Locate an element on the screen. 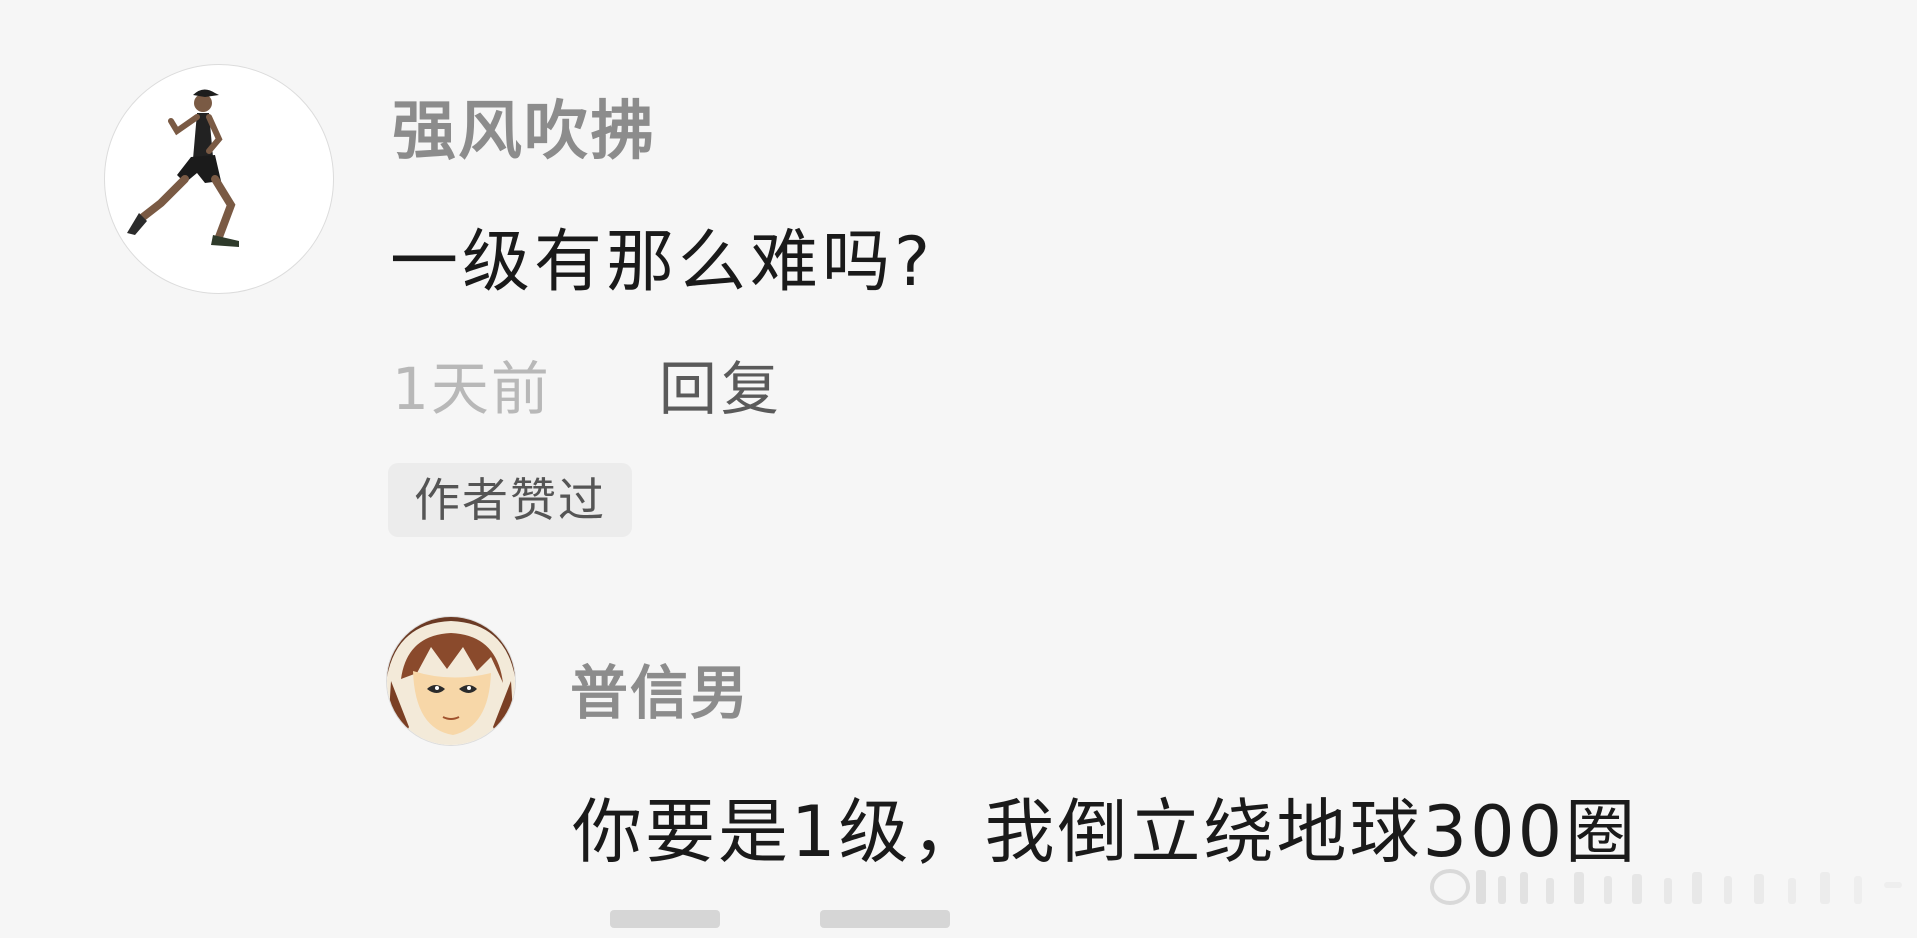  reply-username: 普信男 is located at coordinates (660, 688).